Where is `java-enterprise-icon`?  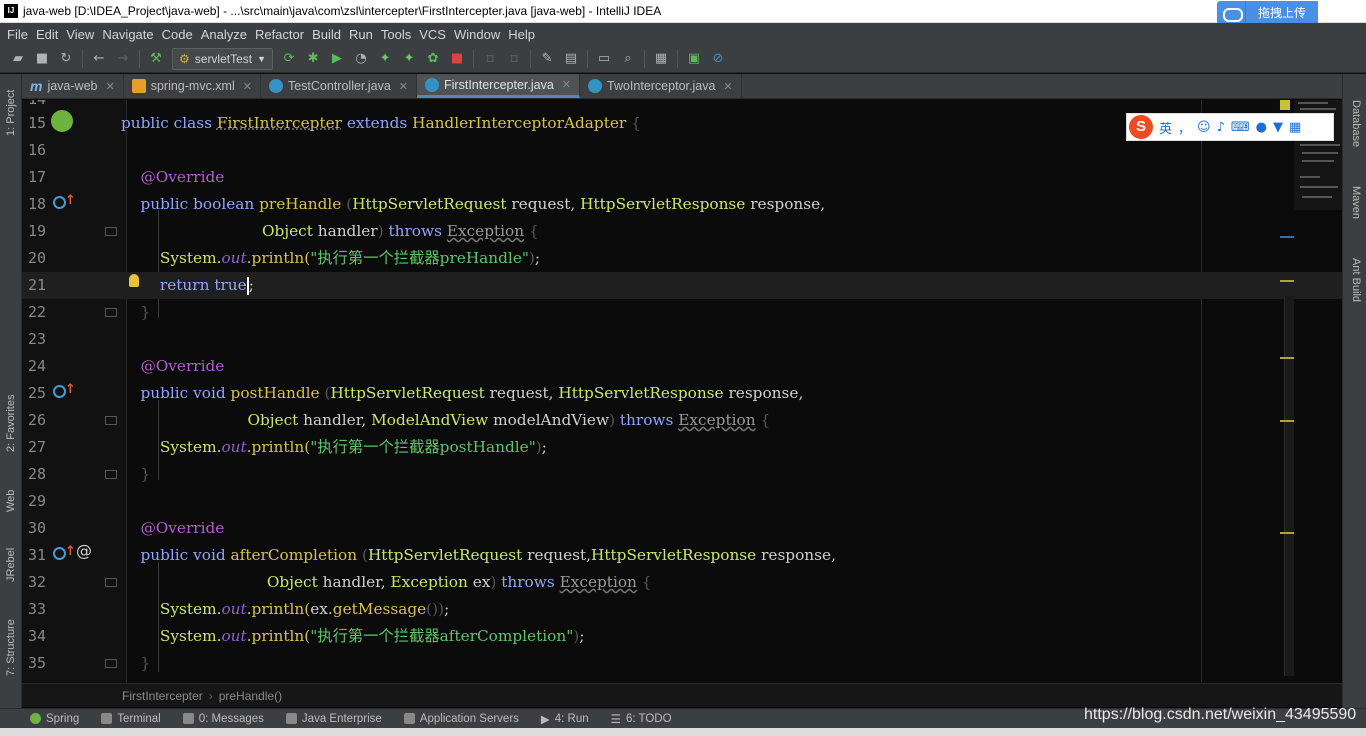 java-enterprise-icon is located at coordinates (291, 718).